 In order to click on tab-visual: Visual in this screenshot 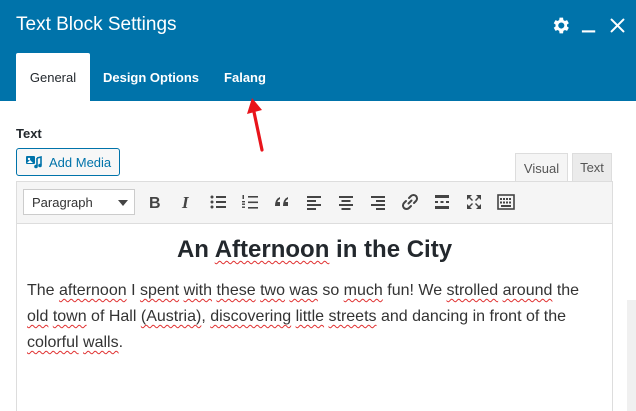, I will do `click(541, 167)`.